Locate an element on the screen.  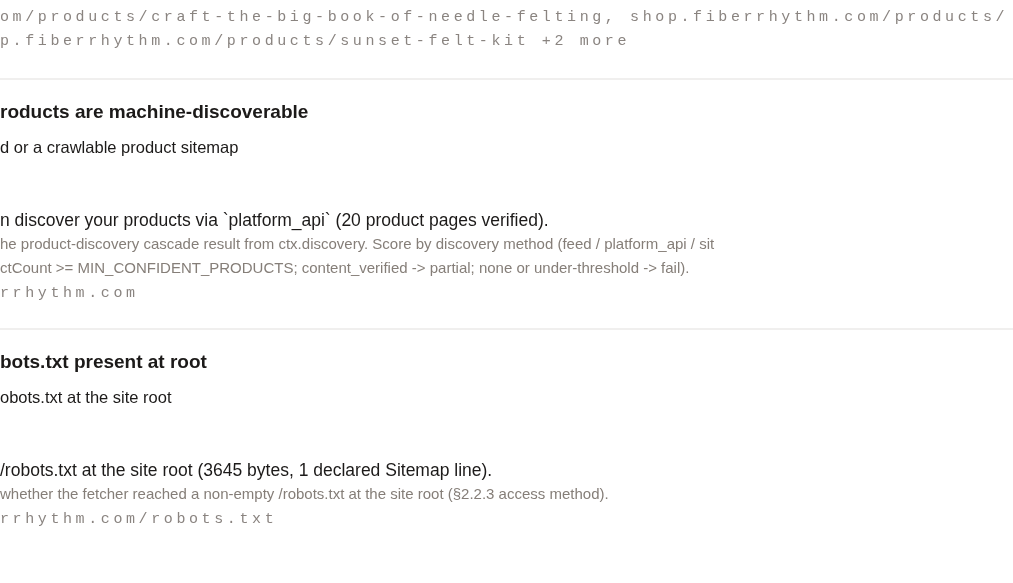
evidence-url-text: rrhythm.com/robots.txt is located at coordinates (139, 520).